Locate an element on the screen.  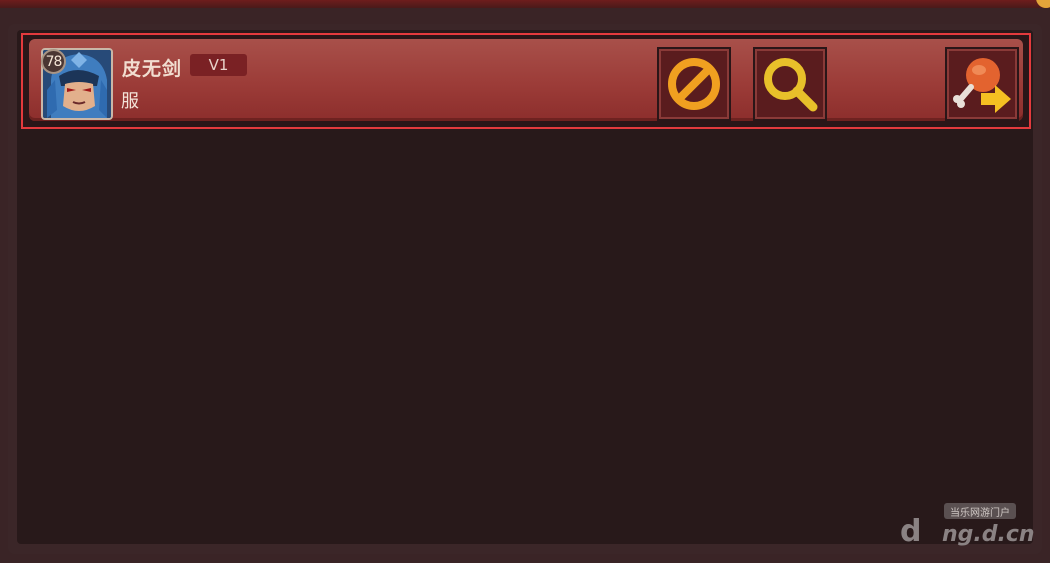
search-icon is located at coordinates (791, 85).